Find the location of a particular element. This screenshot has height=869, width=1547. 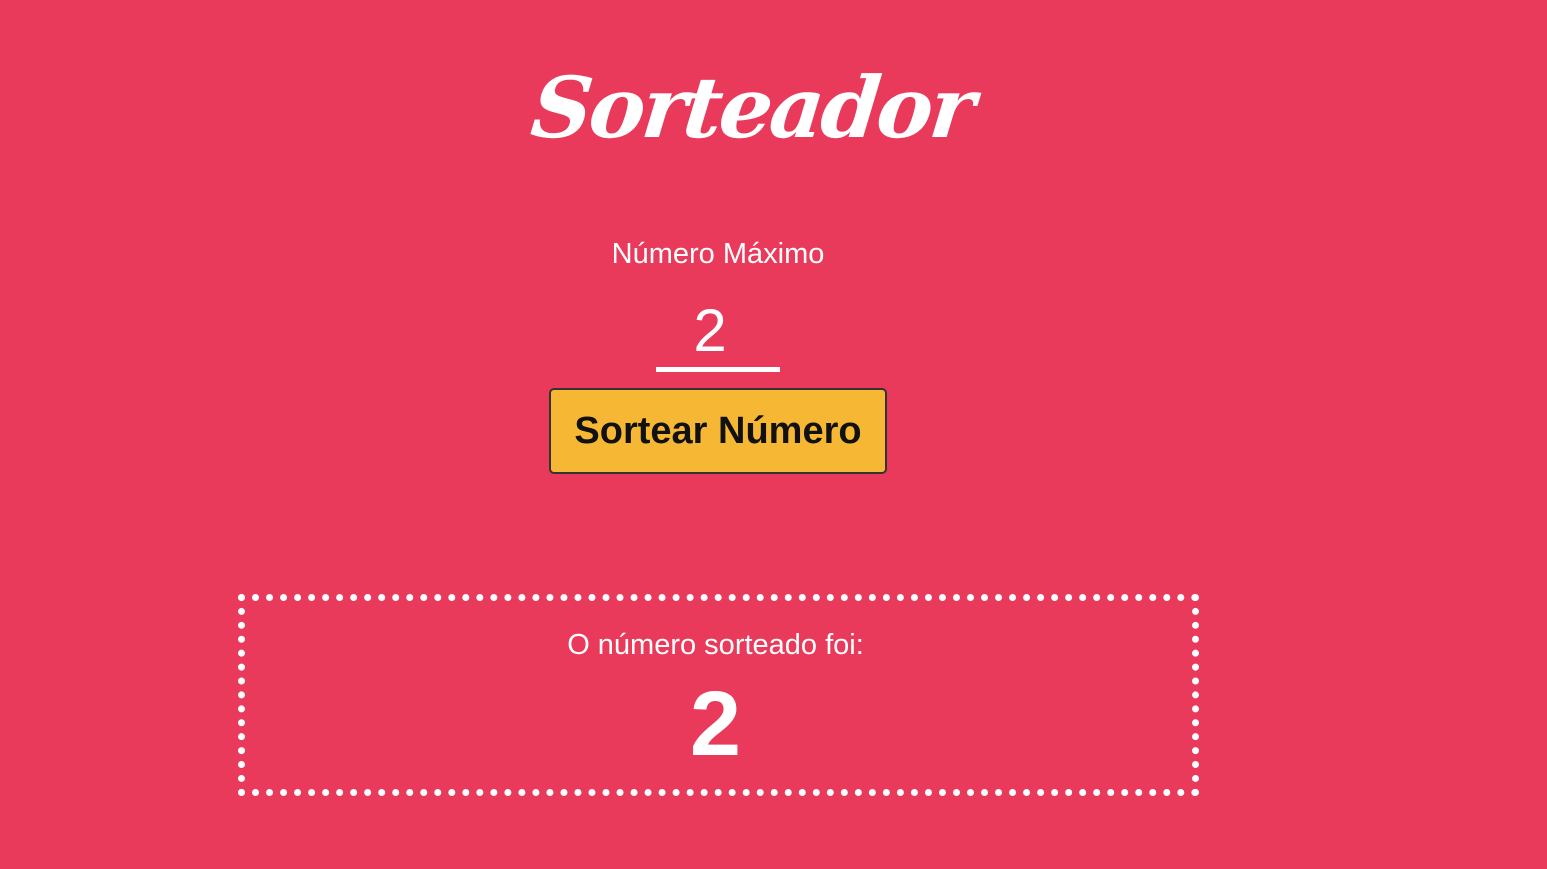

max-number-input is located at coordinates (718, 333).